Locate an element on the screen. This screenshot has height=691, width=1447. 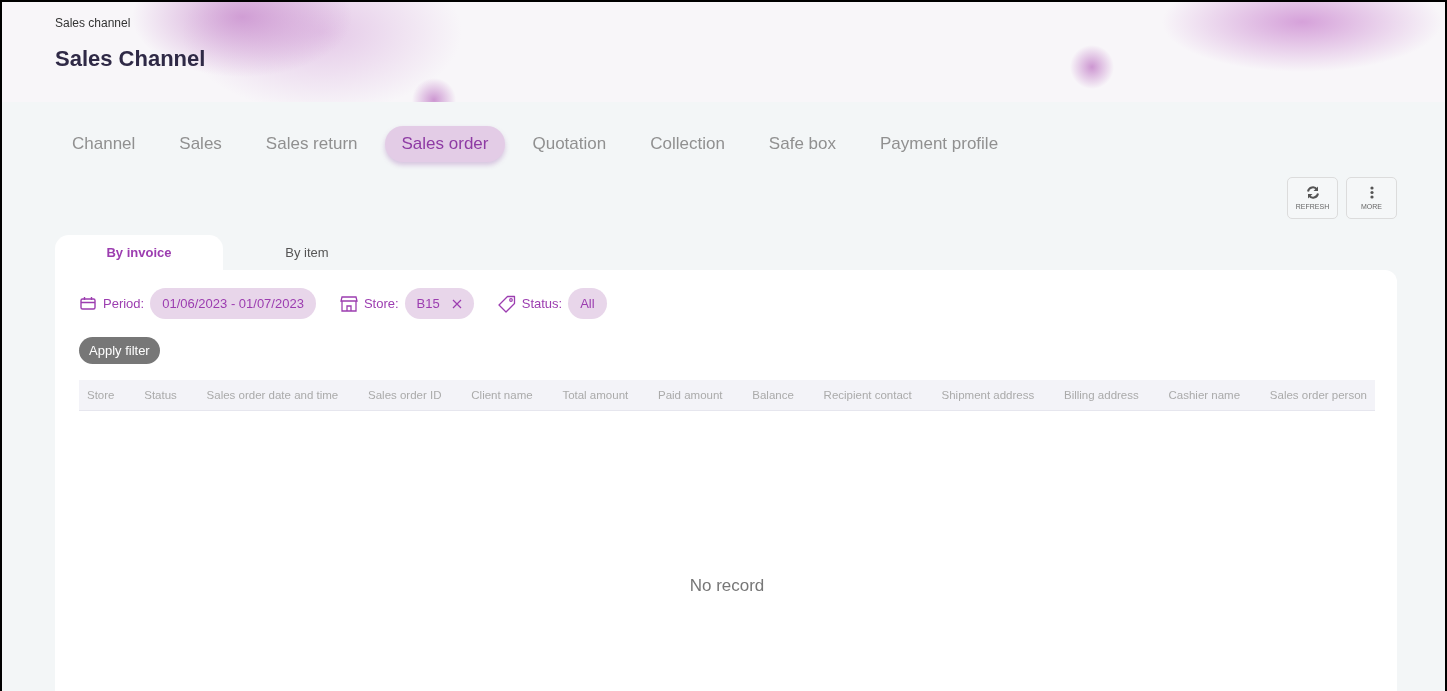
filter-chip: 01/06/2023 - 01/07/2023 is located at coordinates (233, 303).